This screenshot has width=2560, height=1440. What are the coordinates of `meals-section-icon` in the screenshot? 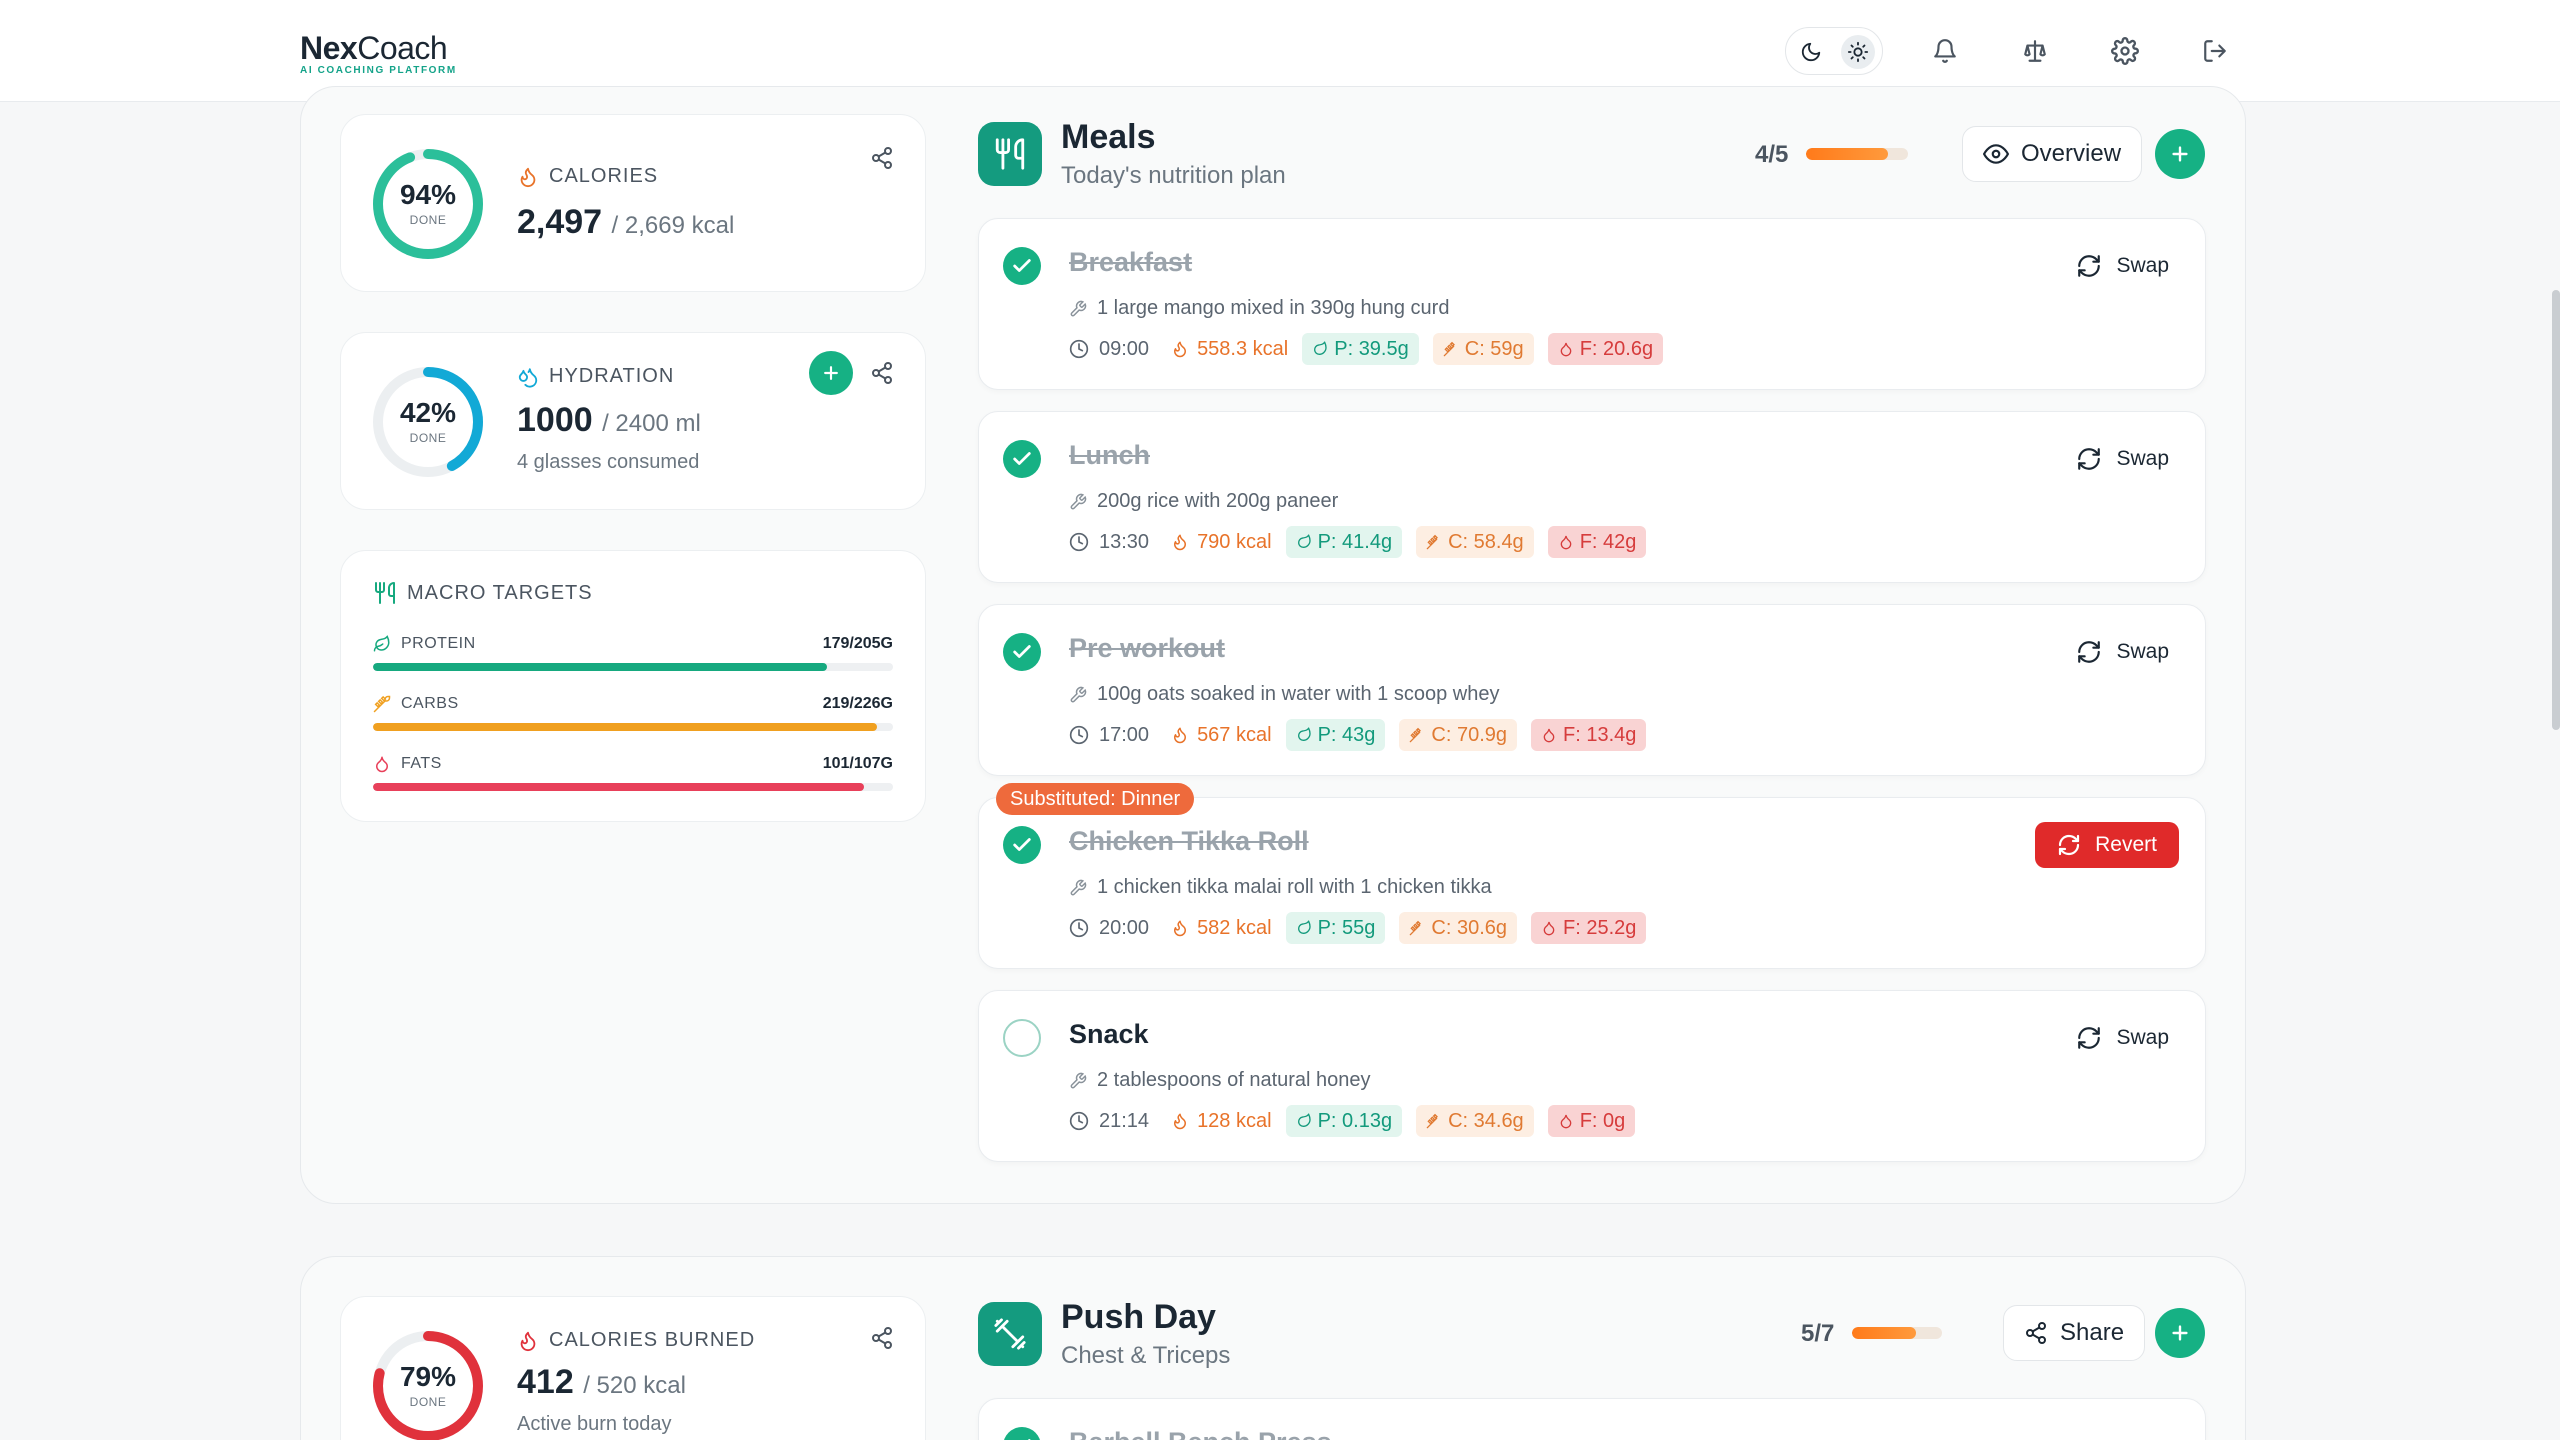 It's located at (1010, 154).